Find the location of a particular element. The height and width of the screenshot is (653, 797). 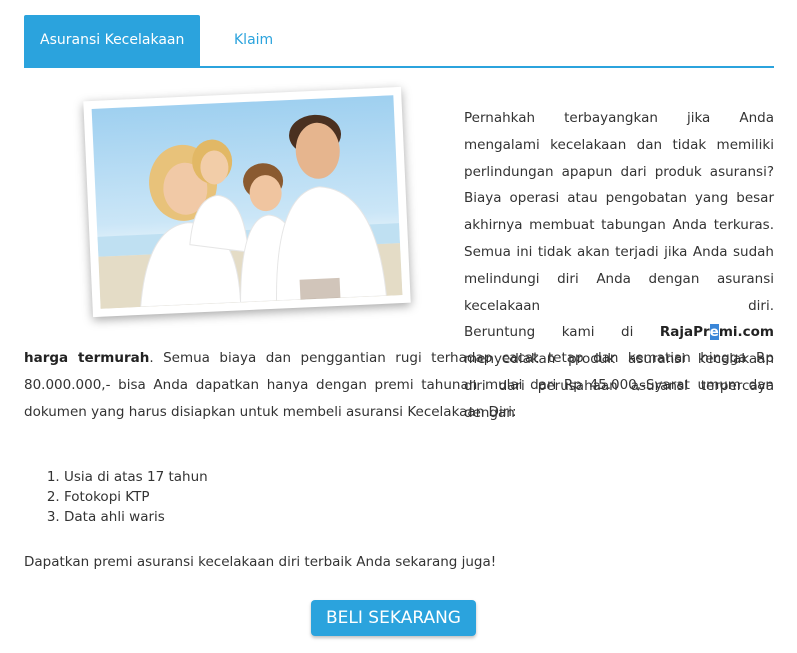

text-selection-highlight: e is located at coordinates (714, 332).